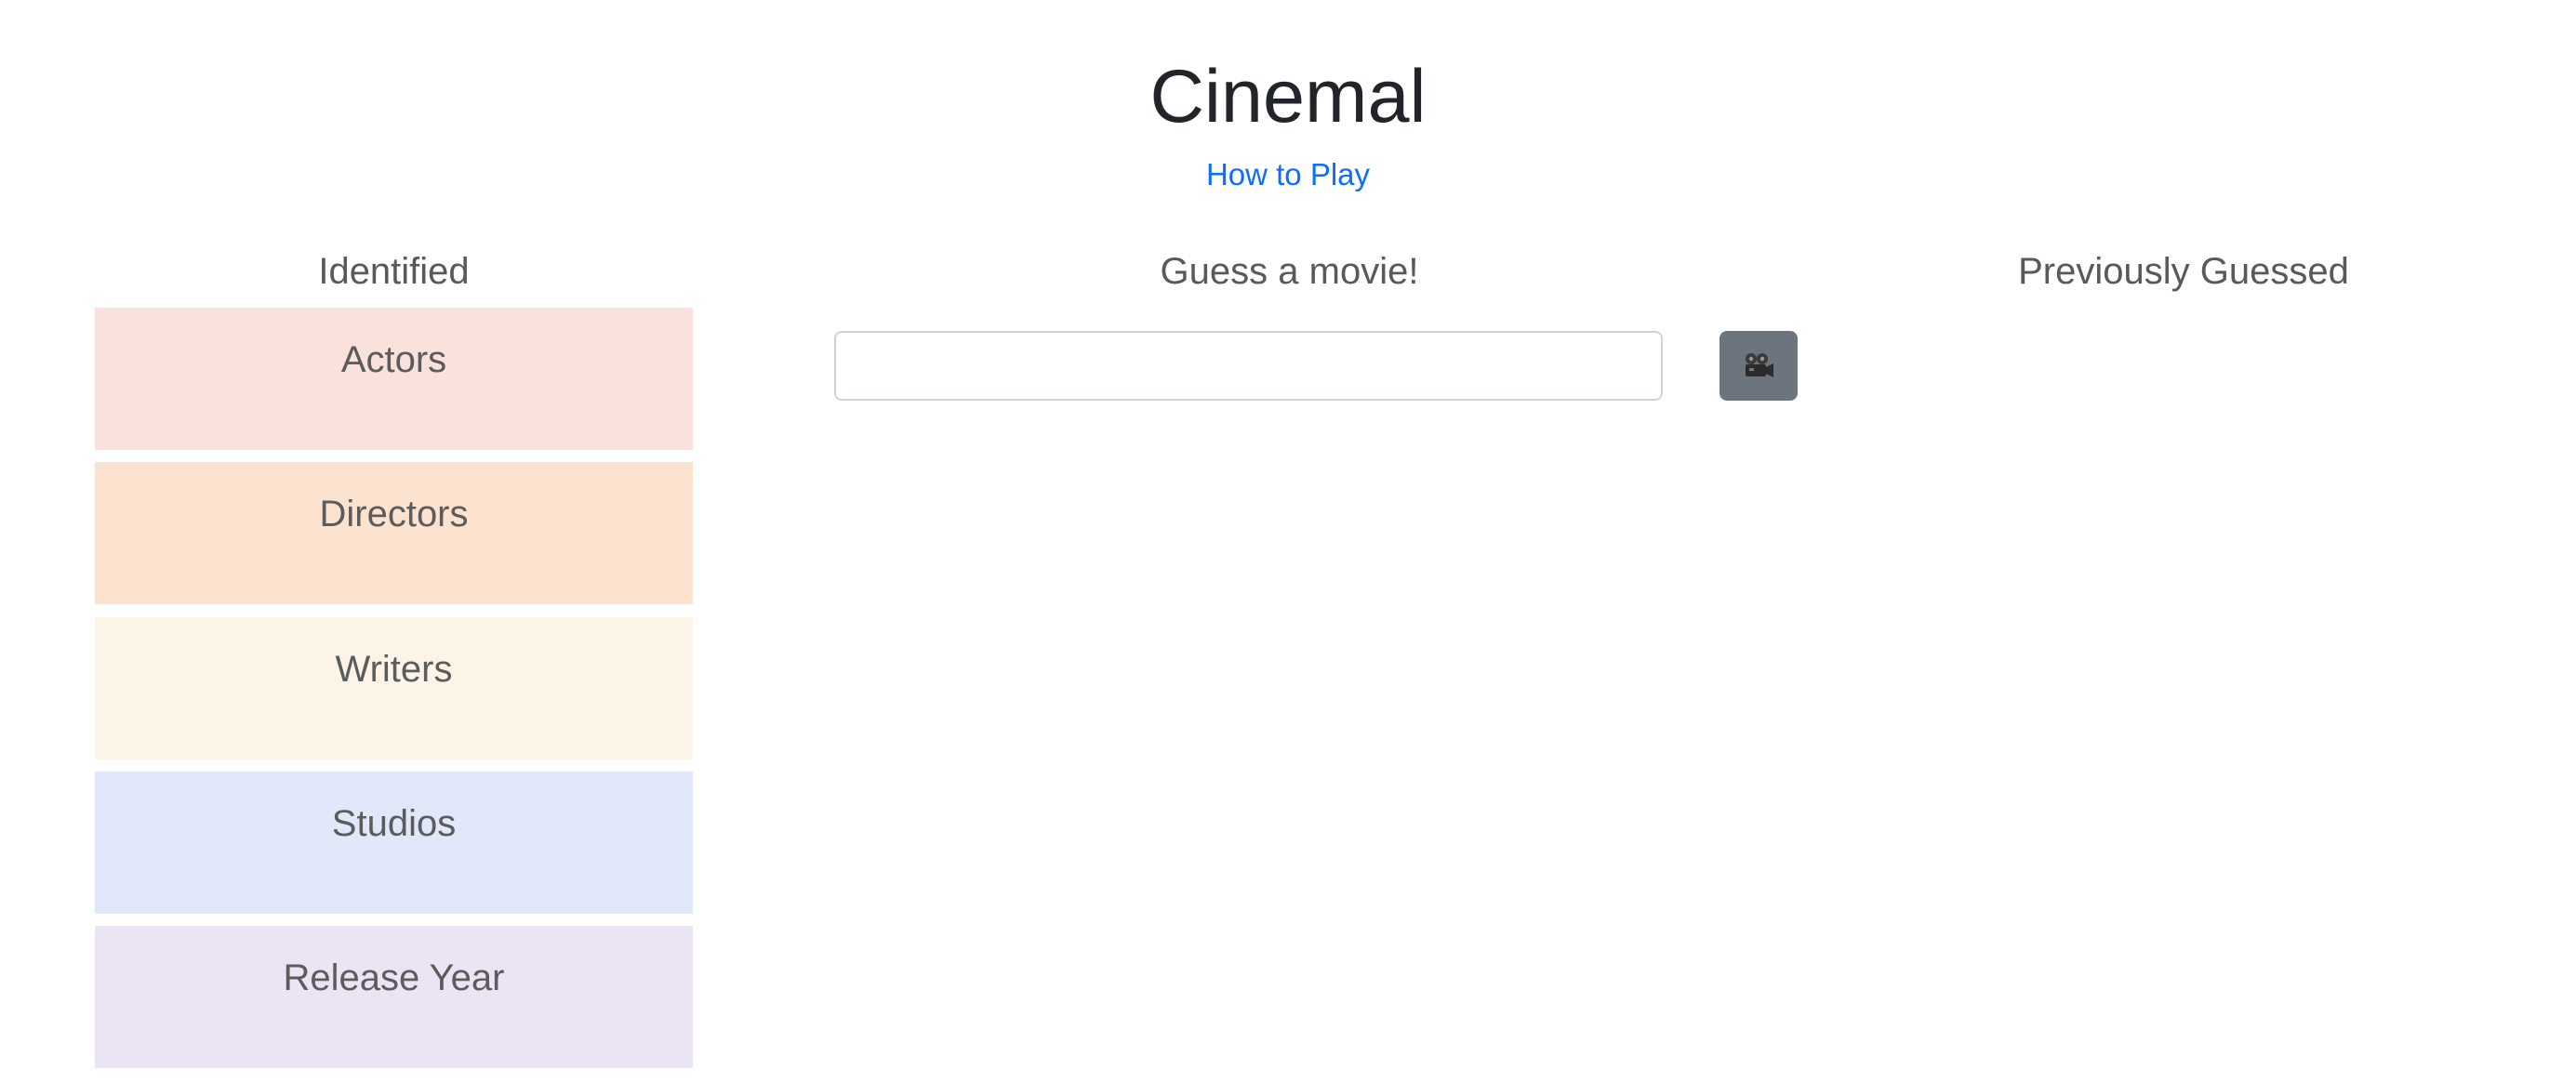  I want to click on previously-guessed-heading: Previously Guessed, so click(2183, 271).